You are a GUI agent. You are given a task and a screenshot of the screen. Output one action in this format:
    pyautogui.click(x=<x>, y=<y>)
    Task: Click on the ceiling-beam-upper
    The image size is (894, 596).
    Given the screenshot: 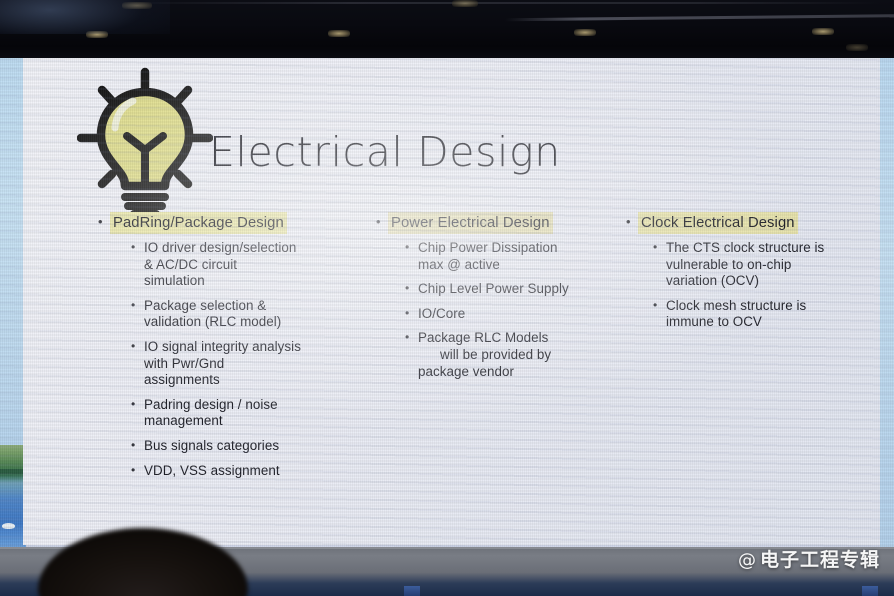 What is the action you would take?
    pyautogui.click(x=500, y=3)
    